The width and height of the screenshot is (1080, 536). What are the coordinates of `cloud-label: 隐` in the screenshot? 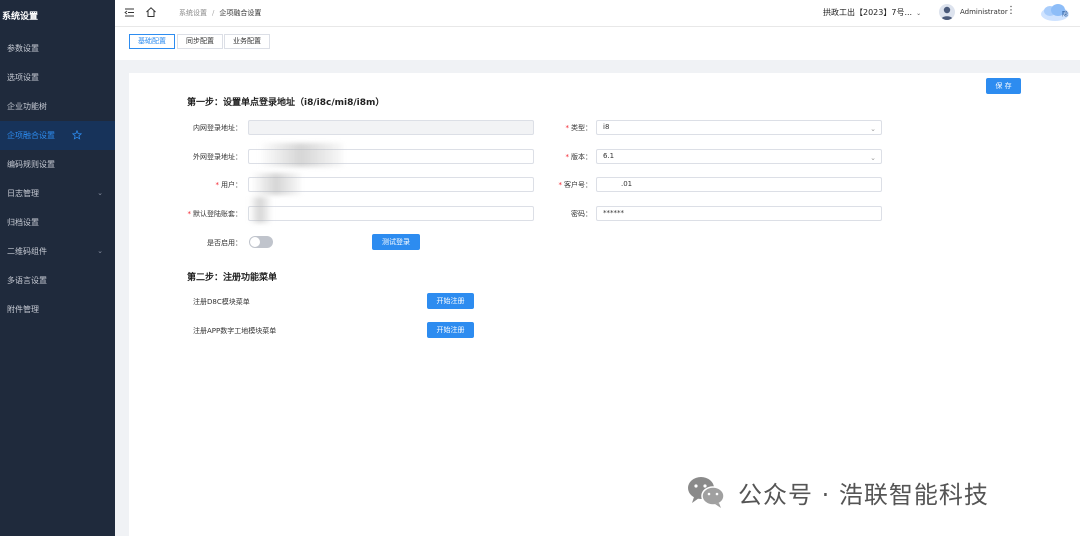 It's located at (1065, 14).